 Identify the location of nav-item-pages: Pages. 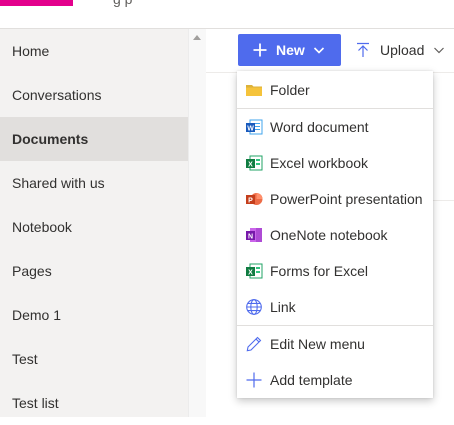
(94, 271).